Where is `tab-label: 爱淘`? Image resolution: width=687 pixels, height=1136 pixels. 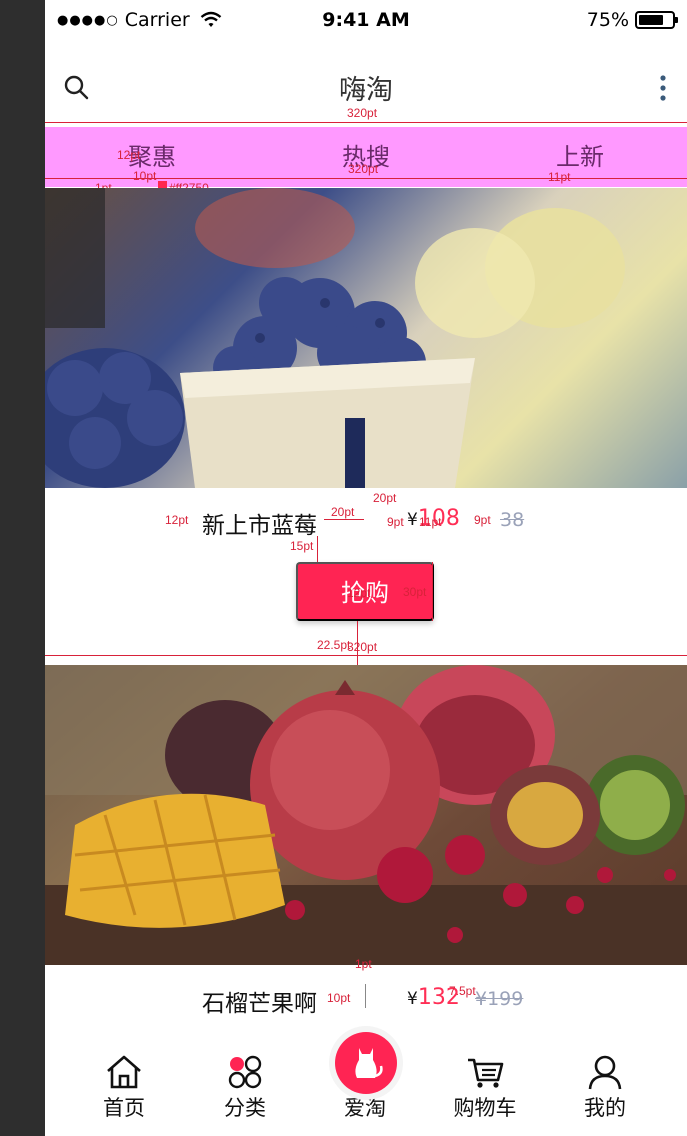 tab-label: 爱淘 is located at coordinates (365, 1108).